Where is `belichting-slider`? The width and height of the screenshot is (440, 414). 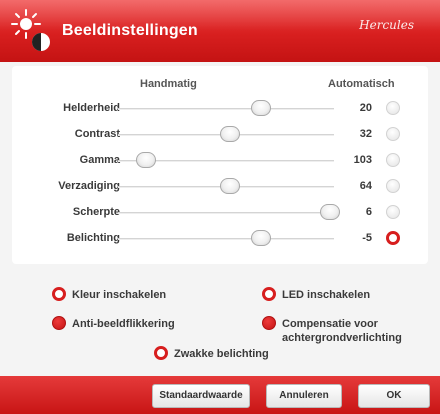
belichting-slider is located at coordinates (226, 238).